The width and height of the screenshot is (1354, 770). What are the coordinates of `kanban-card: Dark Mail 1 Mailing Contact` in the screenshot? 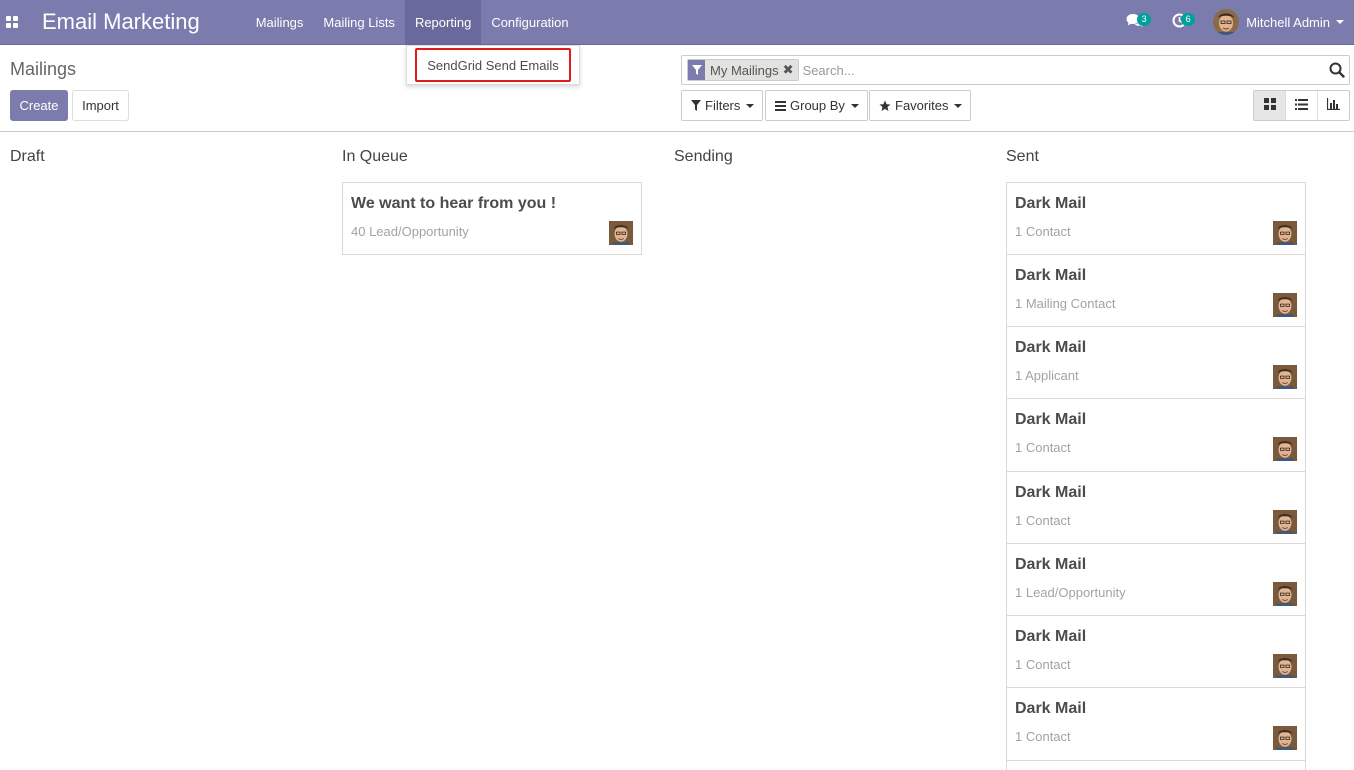 It's located at (1156, 290).